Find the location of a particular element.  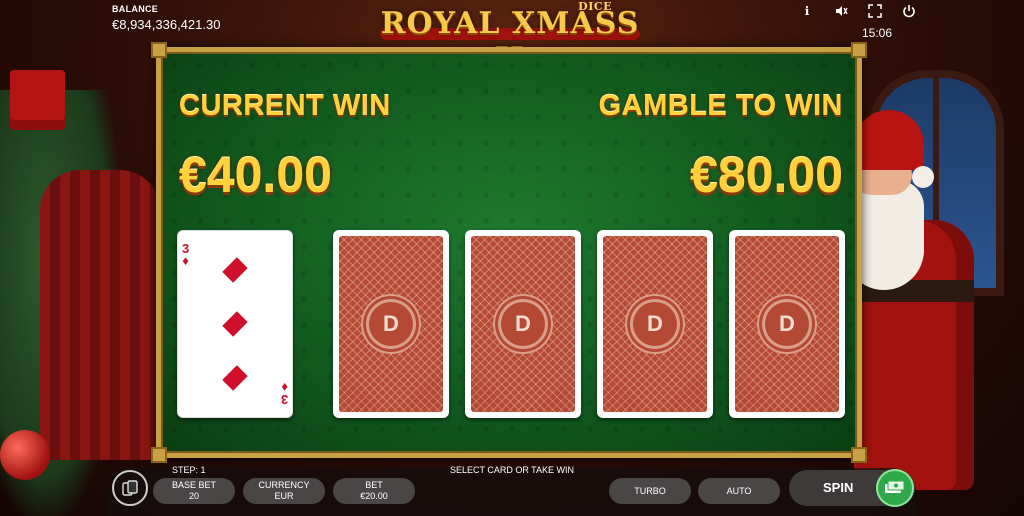

turbo-button: TURBO is located at coordinates (650, 491).